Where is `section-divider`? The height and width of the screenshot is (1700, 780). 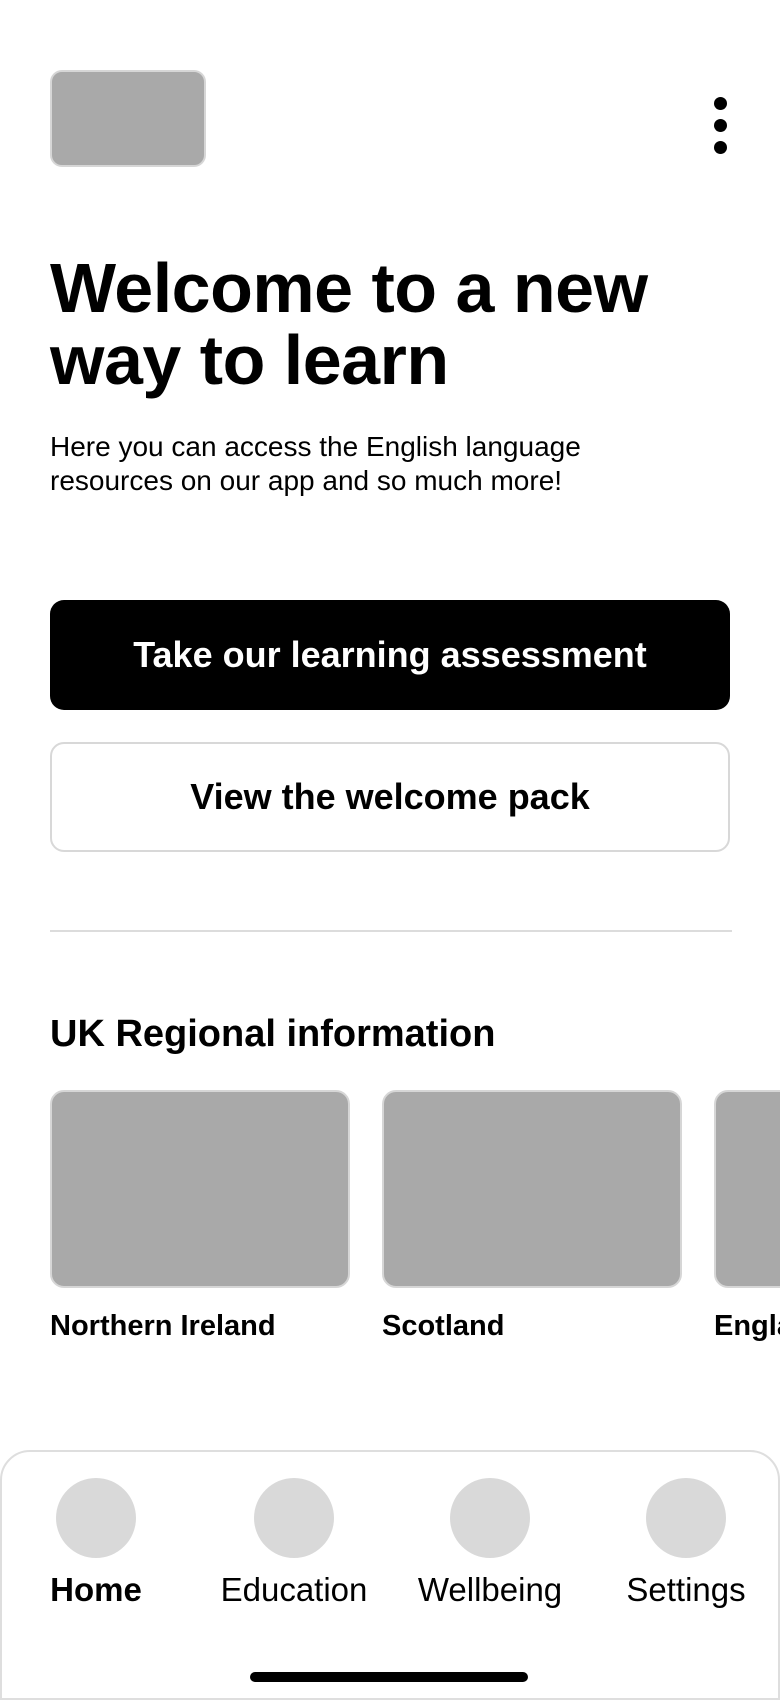
section-divider is located at coordinates (391, 931).